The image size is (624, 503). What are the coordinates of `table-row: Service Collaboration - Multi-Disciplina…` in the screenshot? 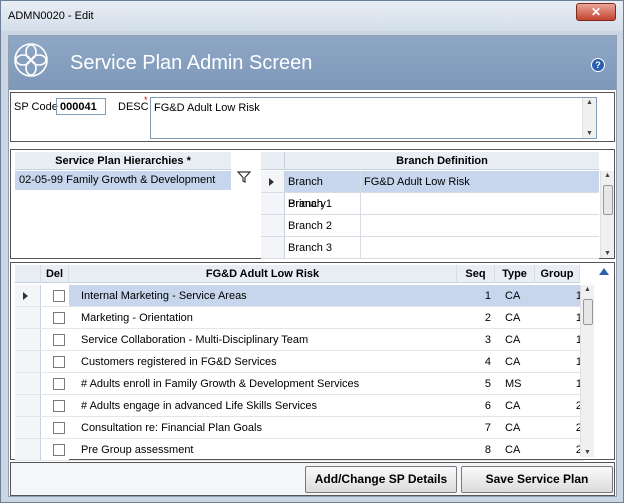 It's located at (299, 340).